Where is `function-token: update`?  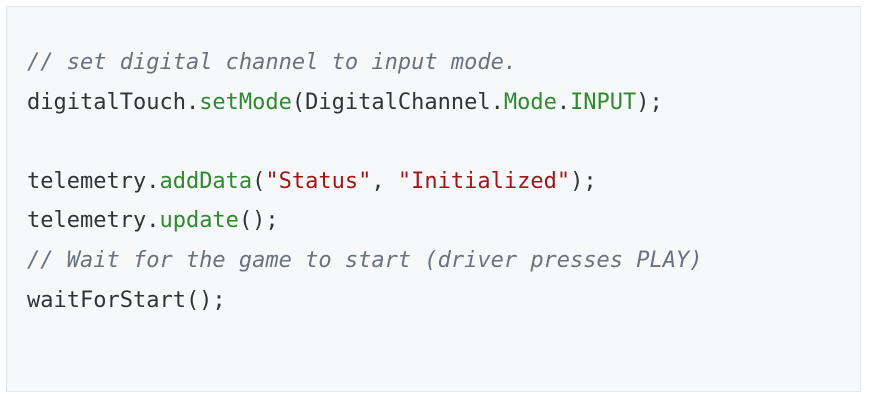
function-token: update is located at coordinates (199, 221).